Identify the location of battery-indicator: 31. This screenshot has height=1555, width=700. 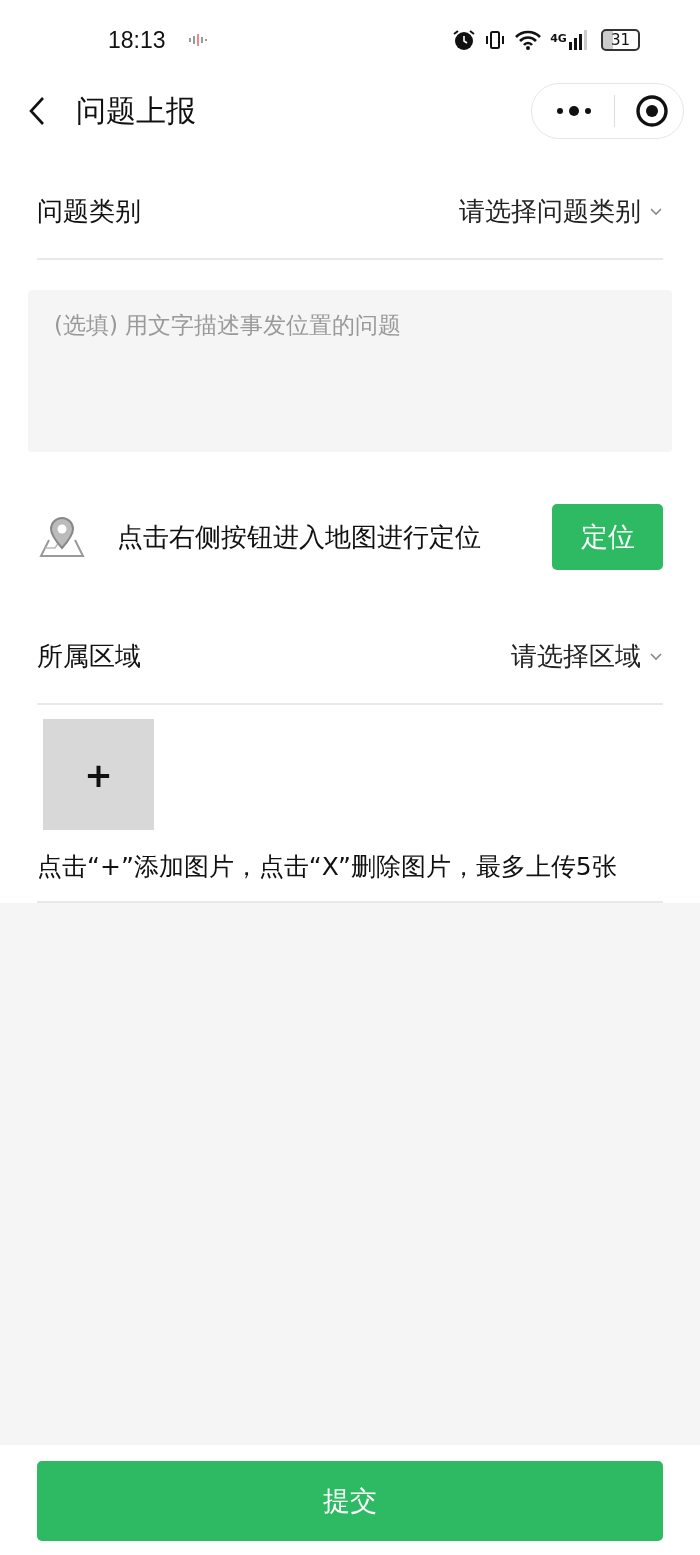
(620, 40).